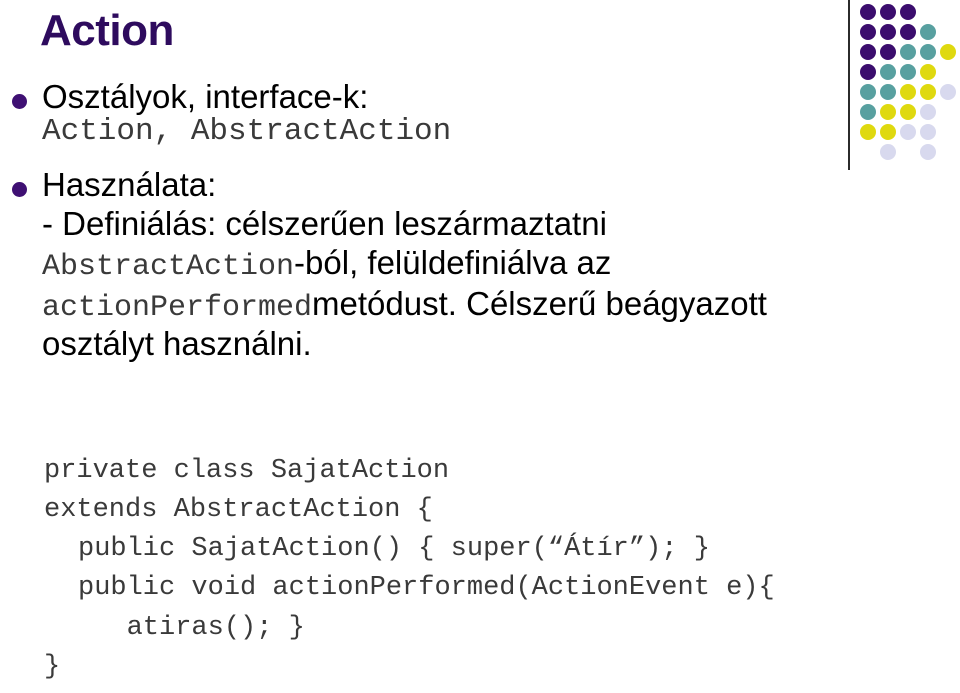  Describe the element at coordinates (107, 30) in the screenshot. I see `slide-title: Action` at that location.